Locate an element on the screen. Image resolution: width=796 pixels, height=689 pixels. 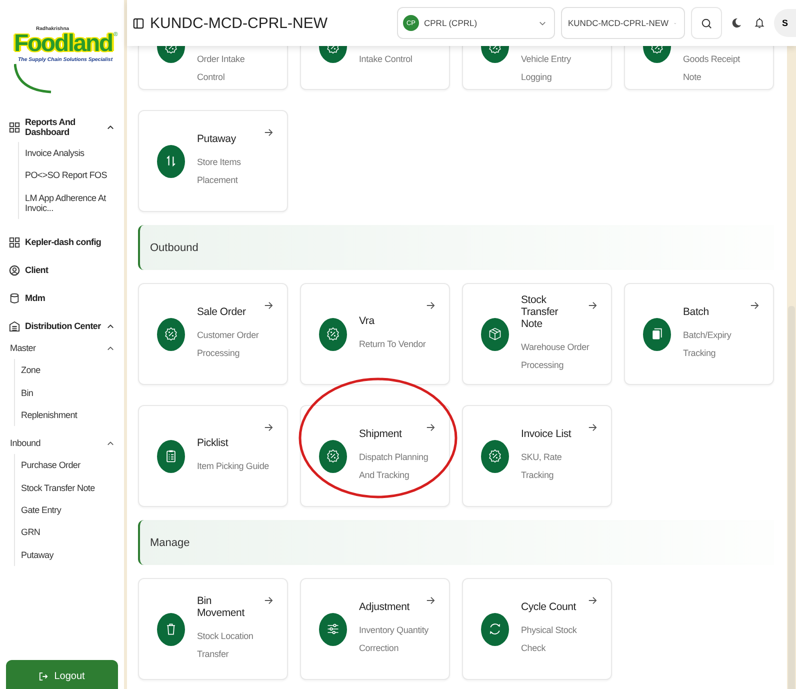
module-card: Intake Control is located at coordinates (375, 68).